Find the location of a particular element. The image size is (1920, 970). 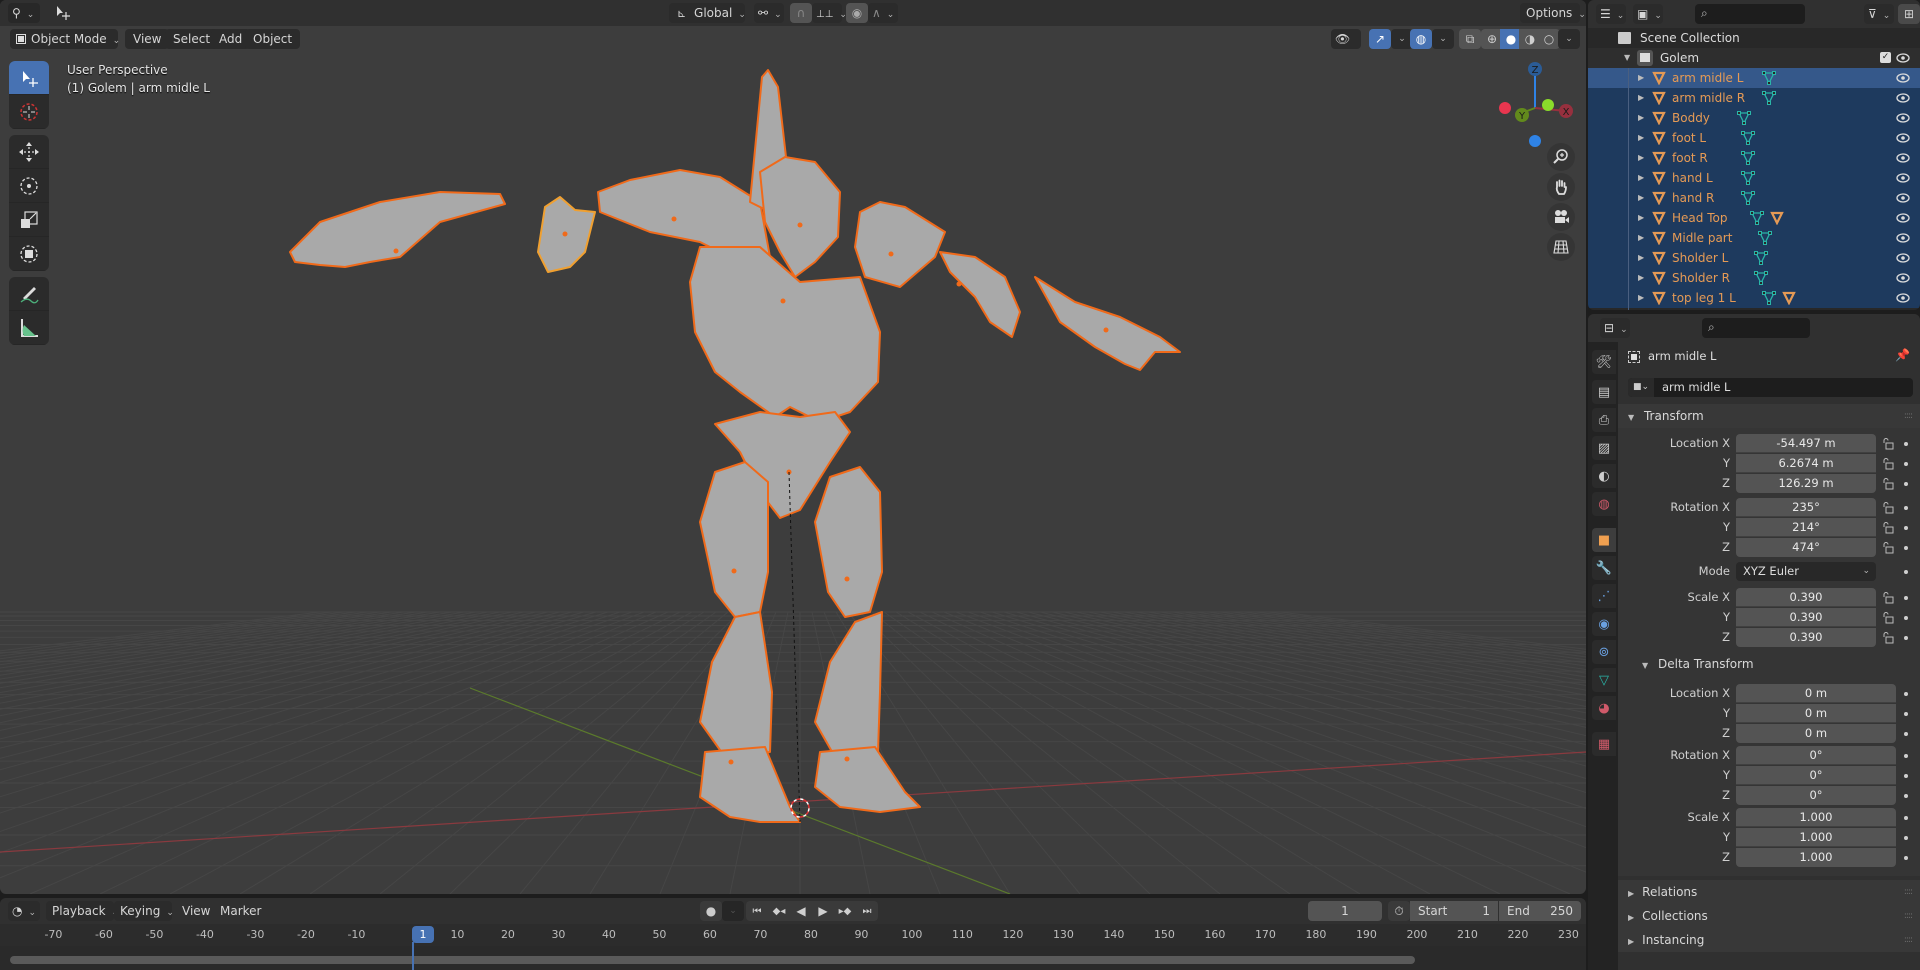

play-reverse-button: ◀ is located at coordinates (801, 911).